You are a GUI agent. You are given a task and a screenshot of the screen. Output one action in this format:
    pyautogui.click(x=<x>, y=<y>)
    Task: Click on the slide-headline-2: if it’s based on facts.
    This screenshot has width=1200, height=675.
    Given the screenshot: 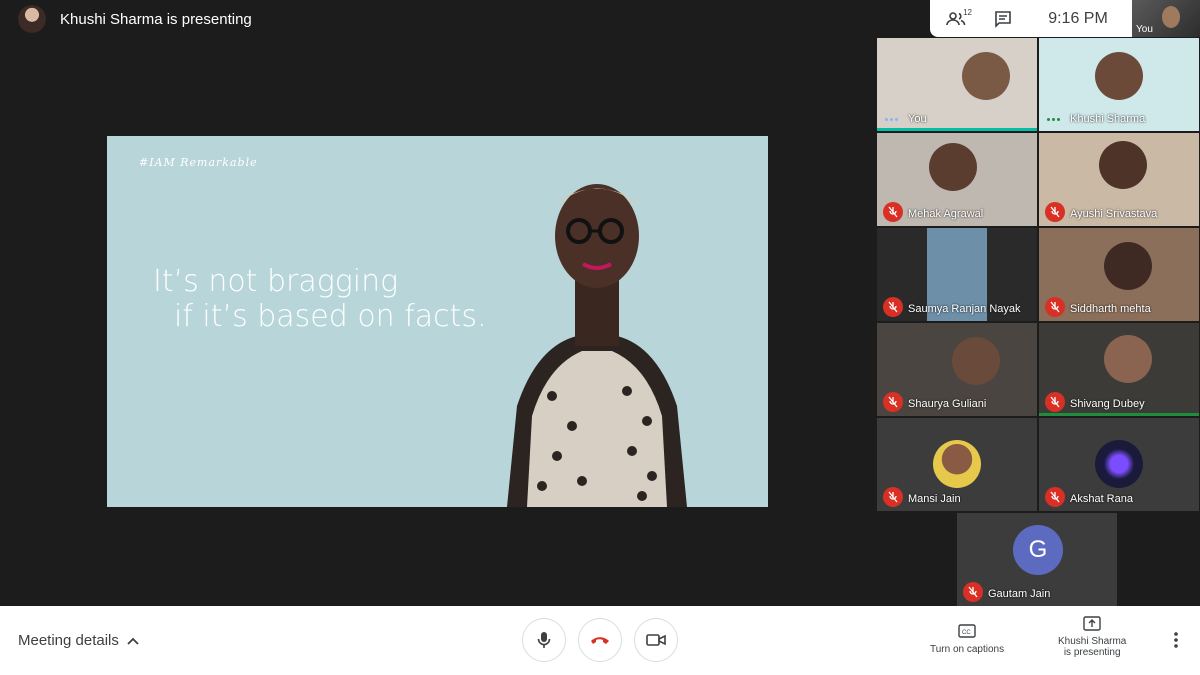 What is the action you would take?
    pyautogui.click(x=330, y=316)
    